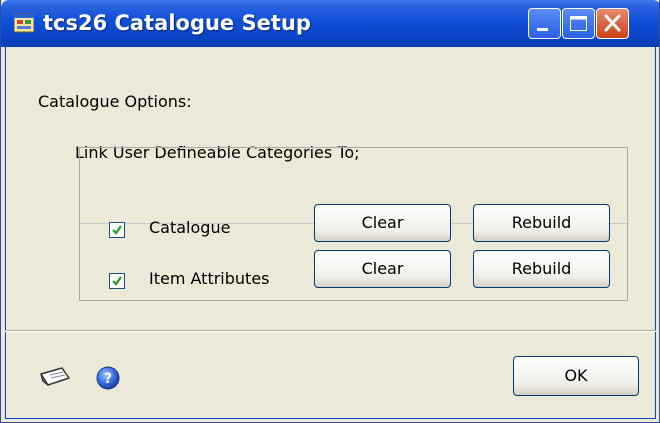 Image resolution: width=660 pixels, height=423 pixels. I want to click on catalogue-checkbox, so click(117, 230).